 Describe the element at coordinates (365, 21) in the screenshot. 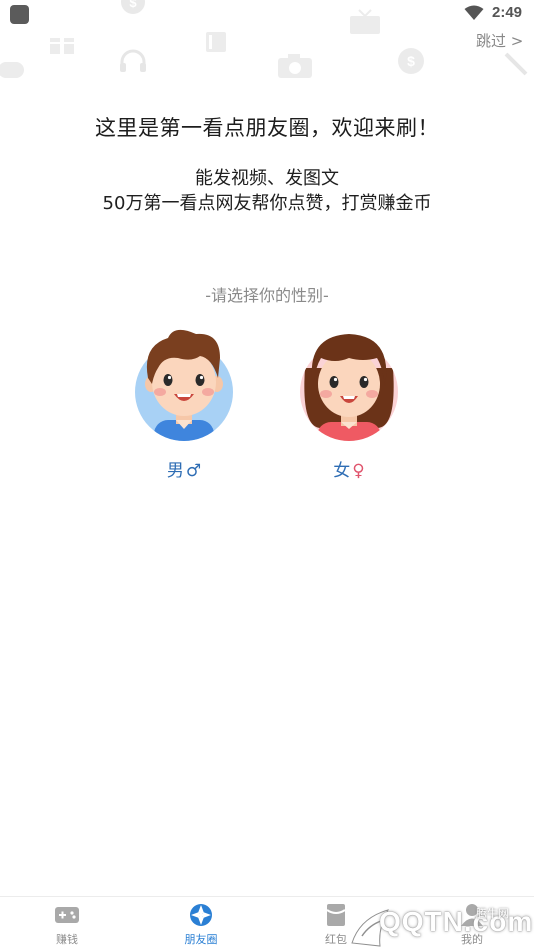

I see `tv-icon` at that location.